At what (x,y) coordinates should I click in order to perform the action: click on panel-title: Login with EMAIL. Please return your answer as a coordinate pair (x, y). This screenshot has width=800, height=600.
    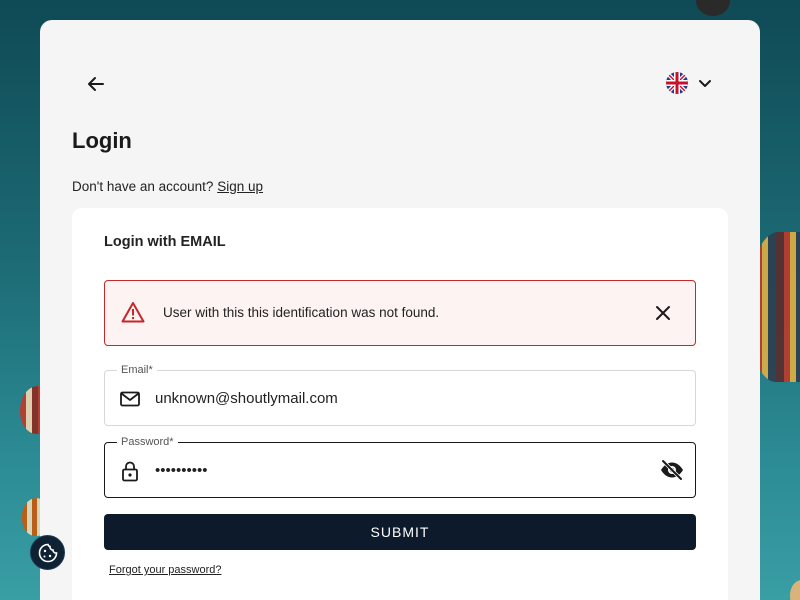
    Looking at the image, I should click on (165, 242).